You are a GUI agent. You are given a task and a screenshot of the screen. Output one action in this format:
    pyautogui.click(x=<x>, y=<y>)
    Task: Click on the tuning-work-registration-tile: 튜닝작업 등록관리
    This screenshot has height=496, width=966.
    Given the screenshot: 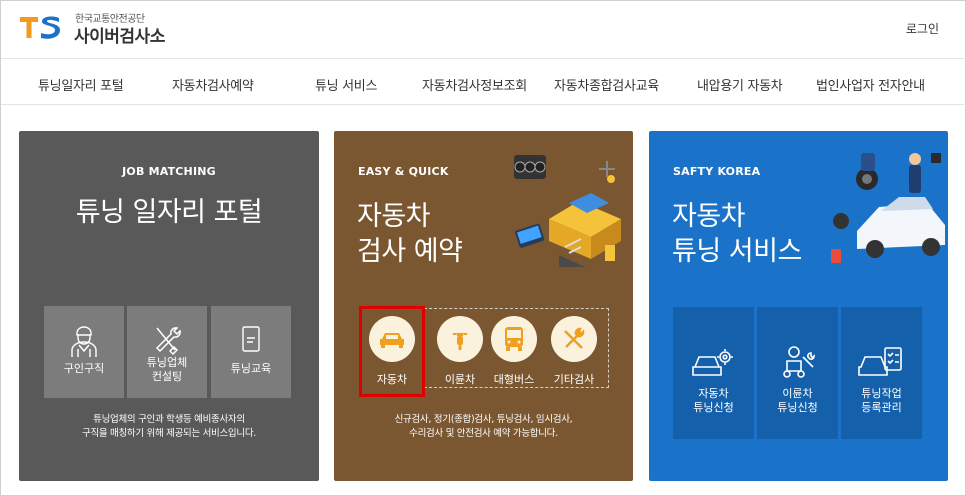 What is the action you would take?
    pyautogui.click(x=881, y=373)
    